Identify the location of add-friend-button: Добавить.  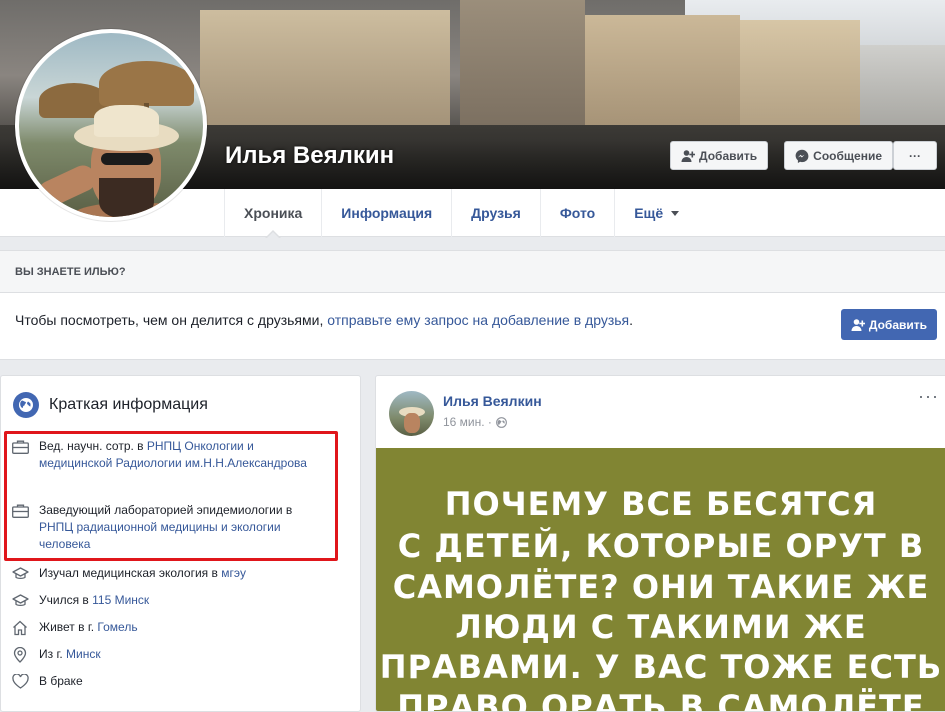
(719, 155).